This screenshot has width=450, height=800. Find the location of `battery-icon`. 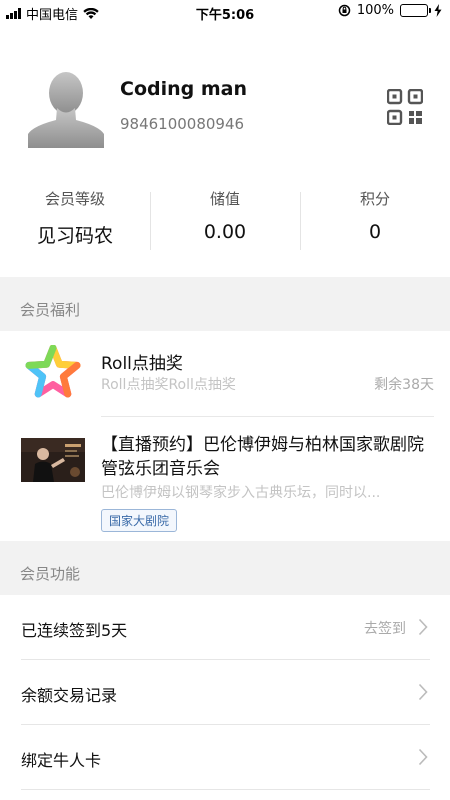

battery-icon is located at coordinates (415, 10).